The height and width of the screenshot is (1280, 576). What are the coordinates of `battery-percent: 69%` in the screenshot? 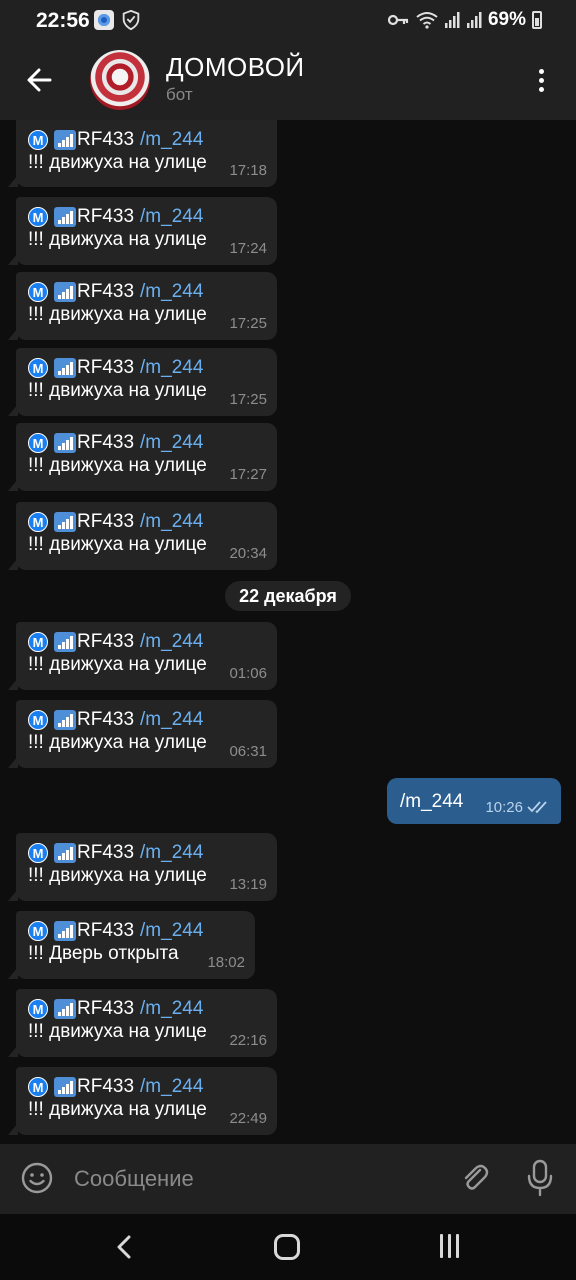 It's located at (506, 19).